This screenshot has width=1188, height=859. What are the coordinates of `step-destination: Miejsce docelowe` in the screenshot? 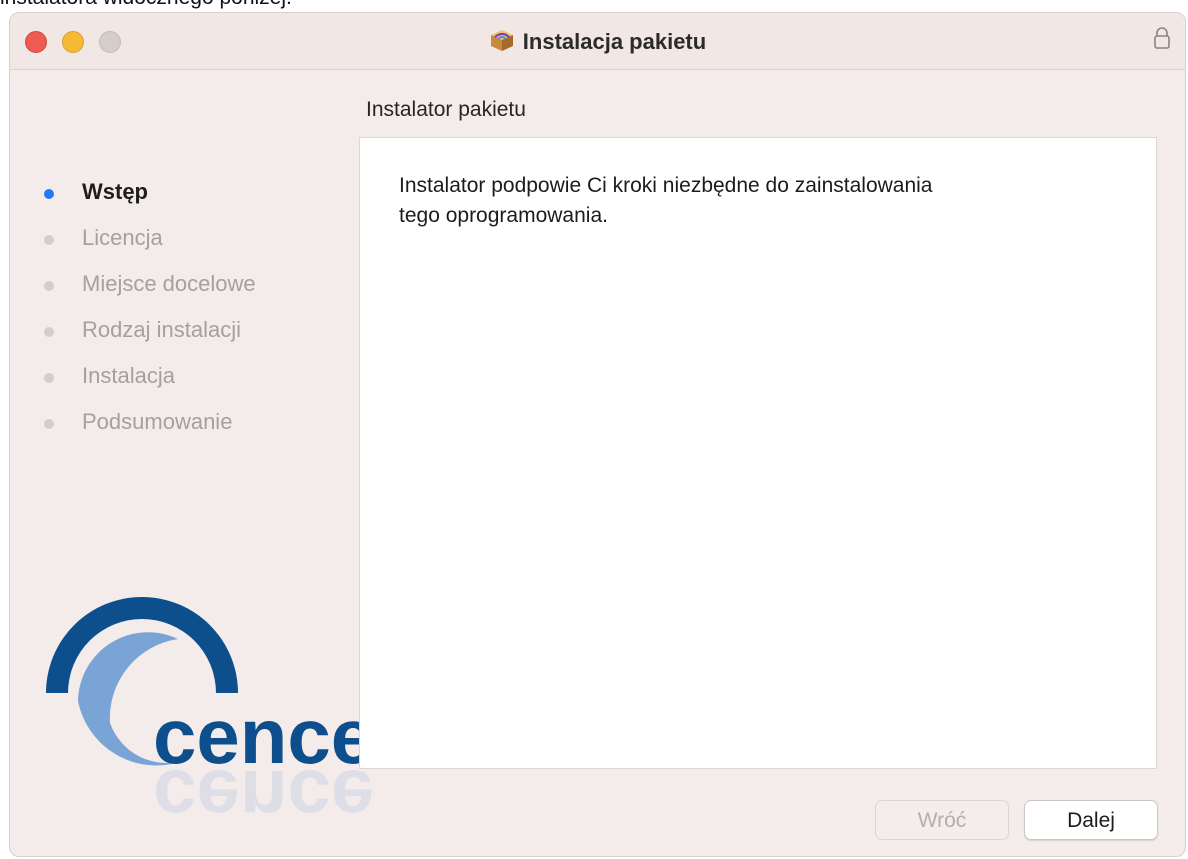 It's located at (150, 294).